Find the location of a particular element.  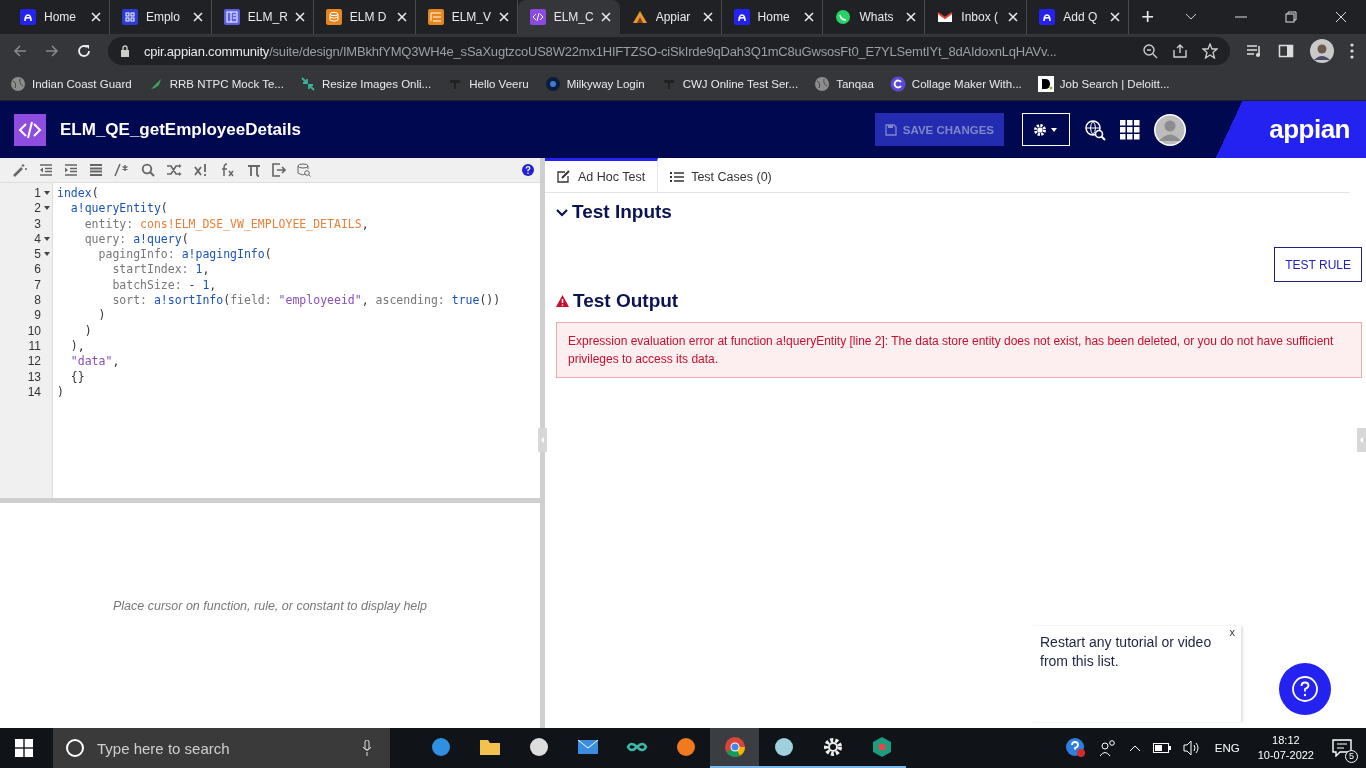

battery-icon is located at coordinates (1161, 748).